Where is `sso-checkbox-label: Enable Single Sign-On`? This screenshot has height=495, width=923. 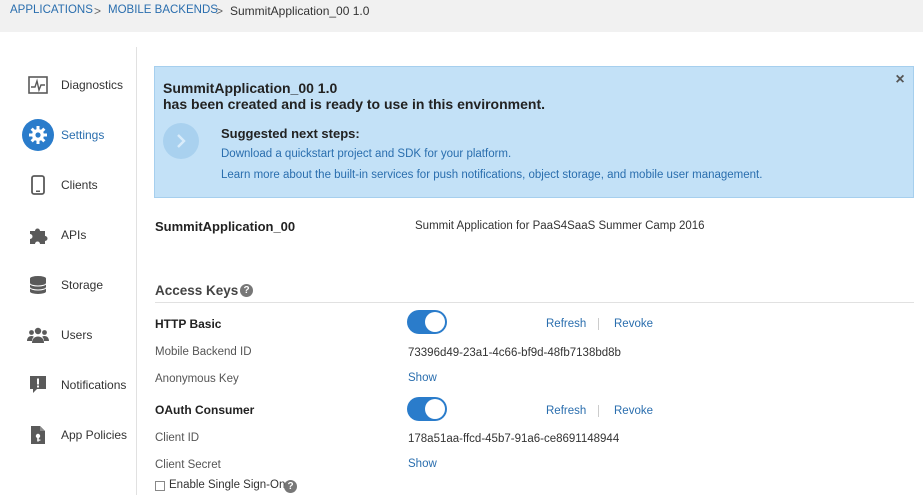
sso-checkbox-label: Enable Single Sign-On is located at coordinates (227, 485).